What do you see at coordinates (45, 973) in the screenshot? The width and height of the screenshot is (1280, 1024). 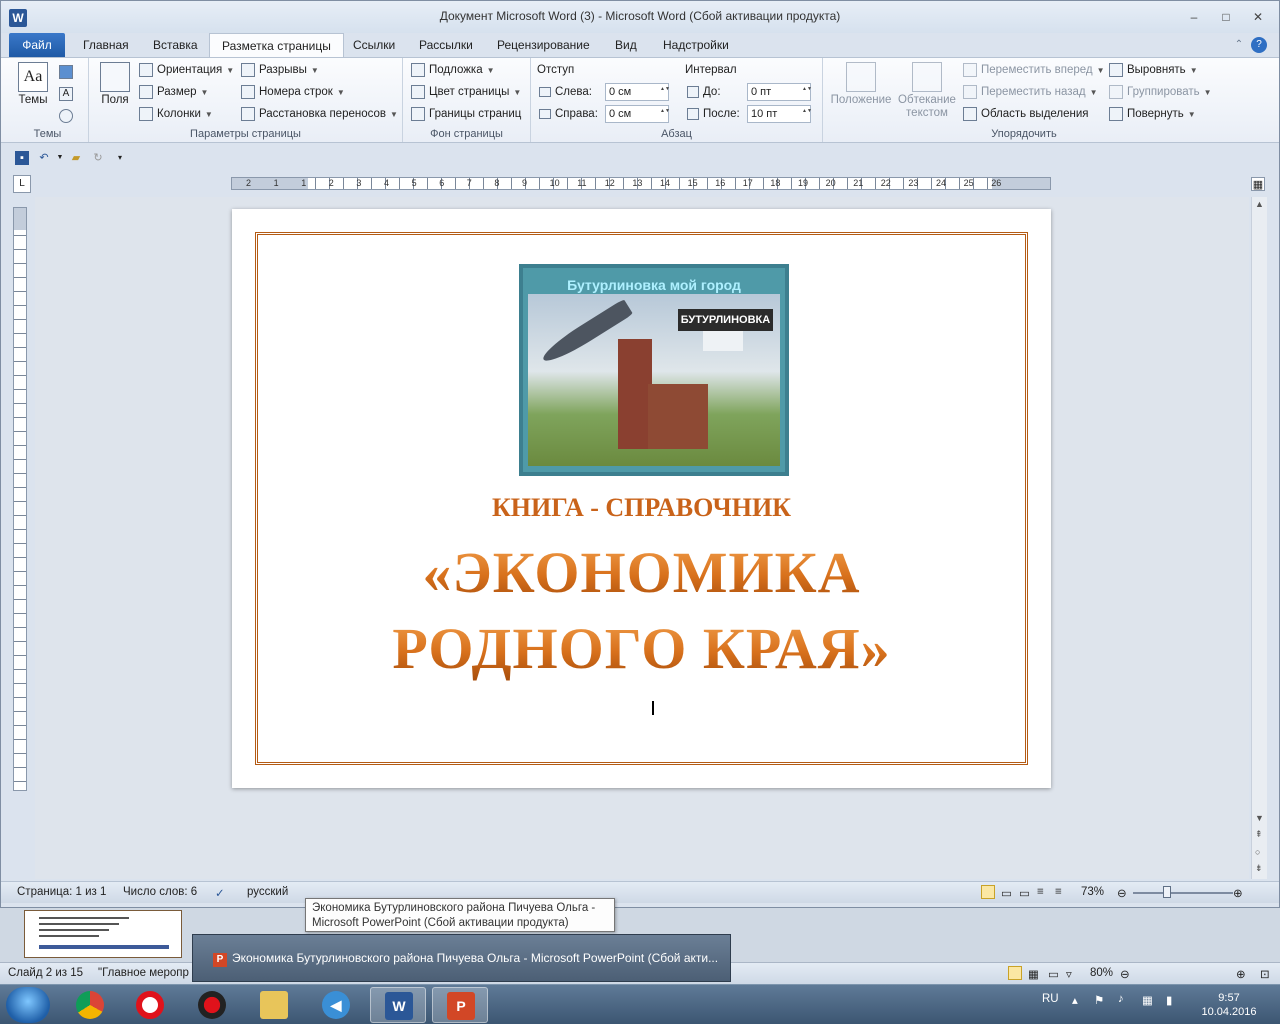 I see `slide-counter: Слайд 2 из 15` at bounding box center [45, 973].